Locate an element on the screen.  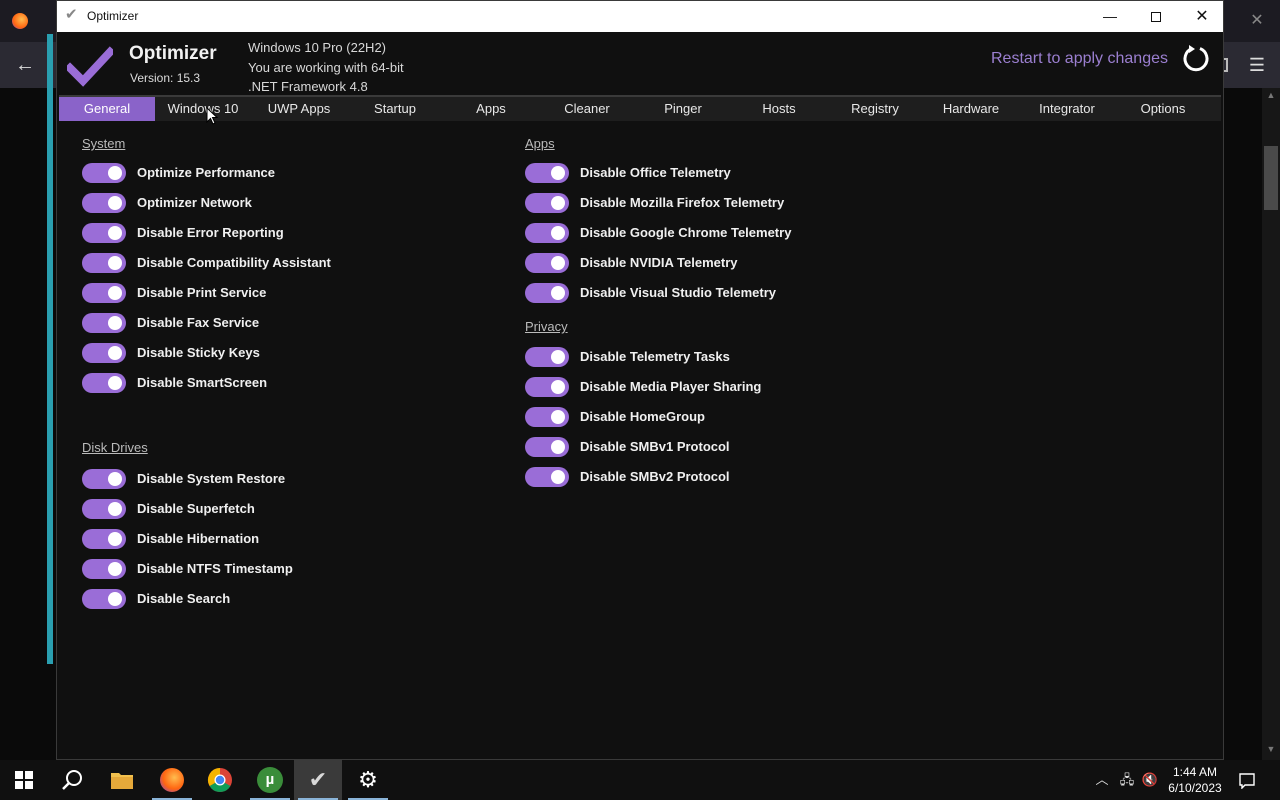
tab-registry: Registry is located at coordinates (875, 109).